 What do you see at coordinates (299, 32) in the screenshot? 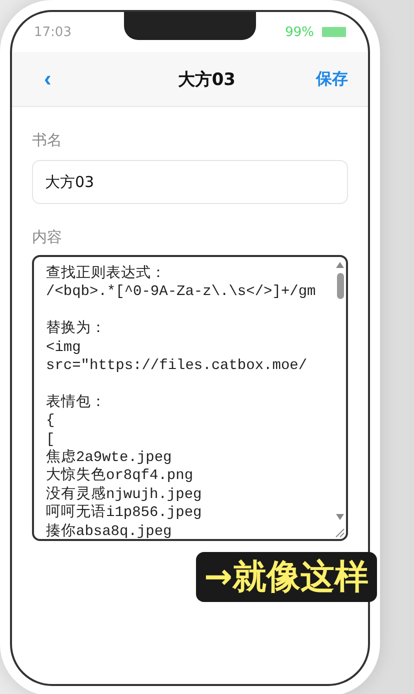
I see `battery-percent: 99%` at bounding box center [299, 32].